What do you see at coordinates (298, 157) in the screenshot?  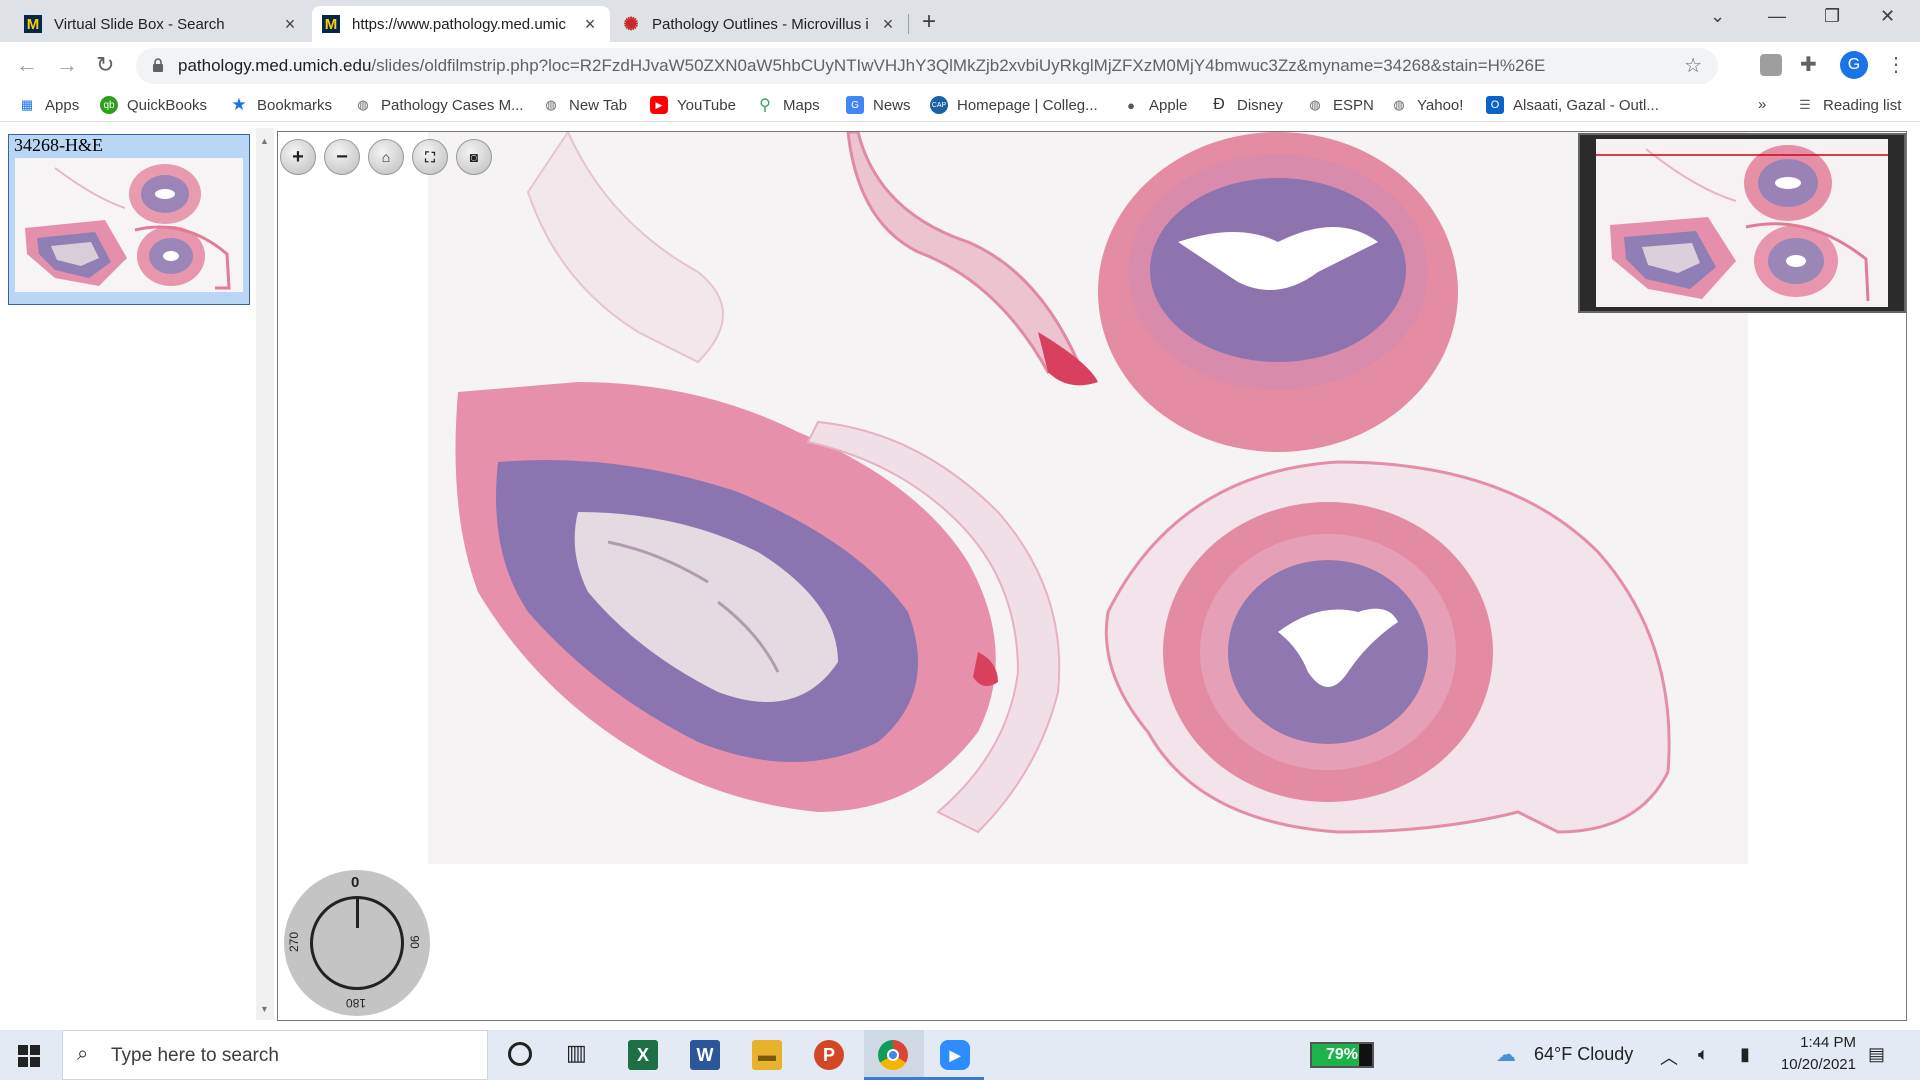 I see `zoom-in-button: +` at bounding box center [298, 157].